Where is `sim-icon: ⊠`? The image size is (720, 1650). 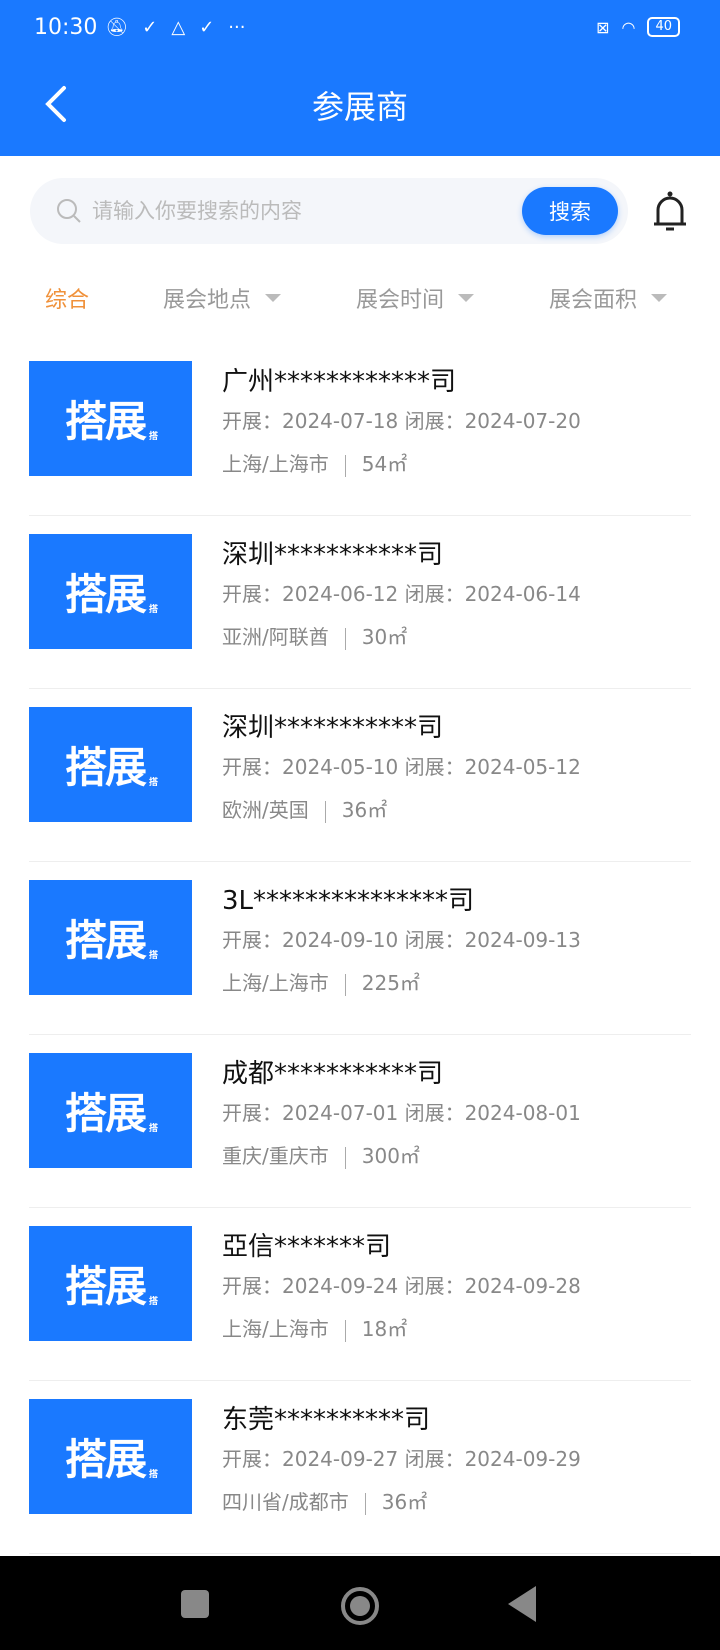
sim-icon: ⊠ is located at coordinates (603, 27).